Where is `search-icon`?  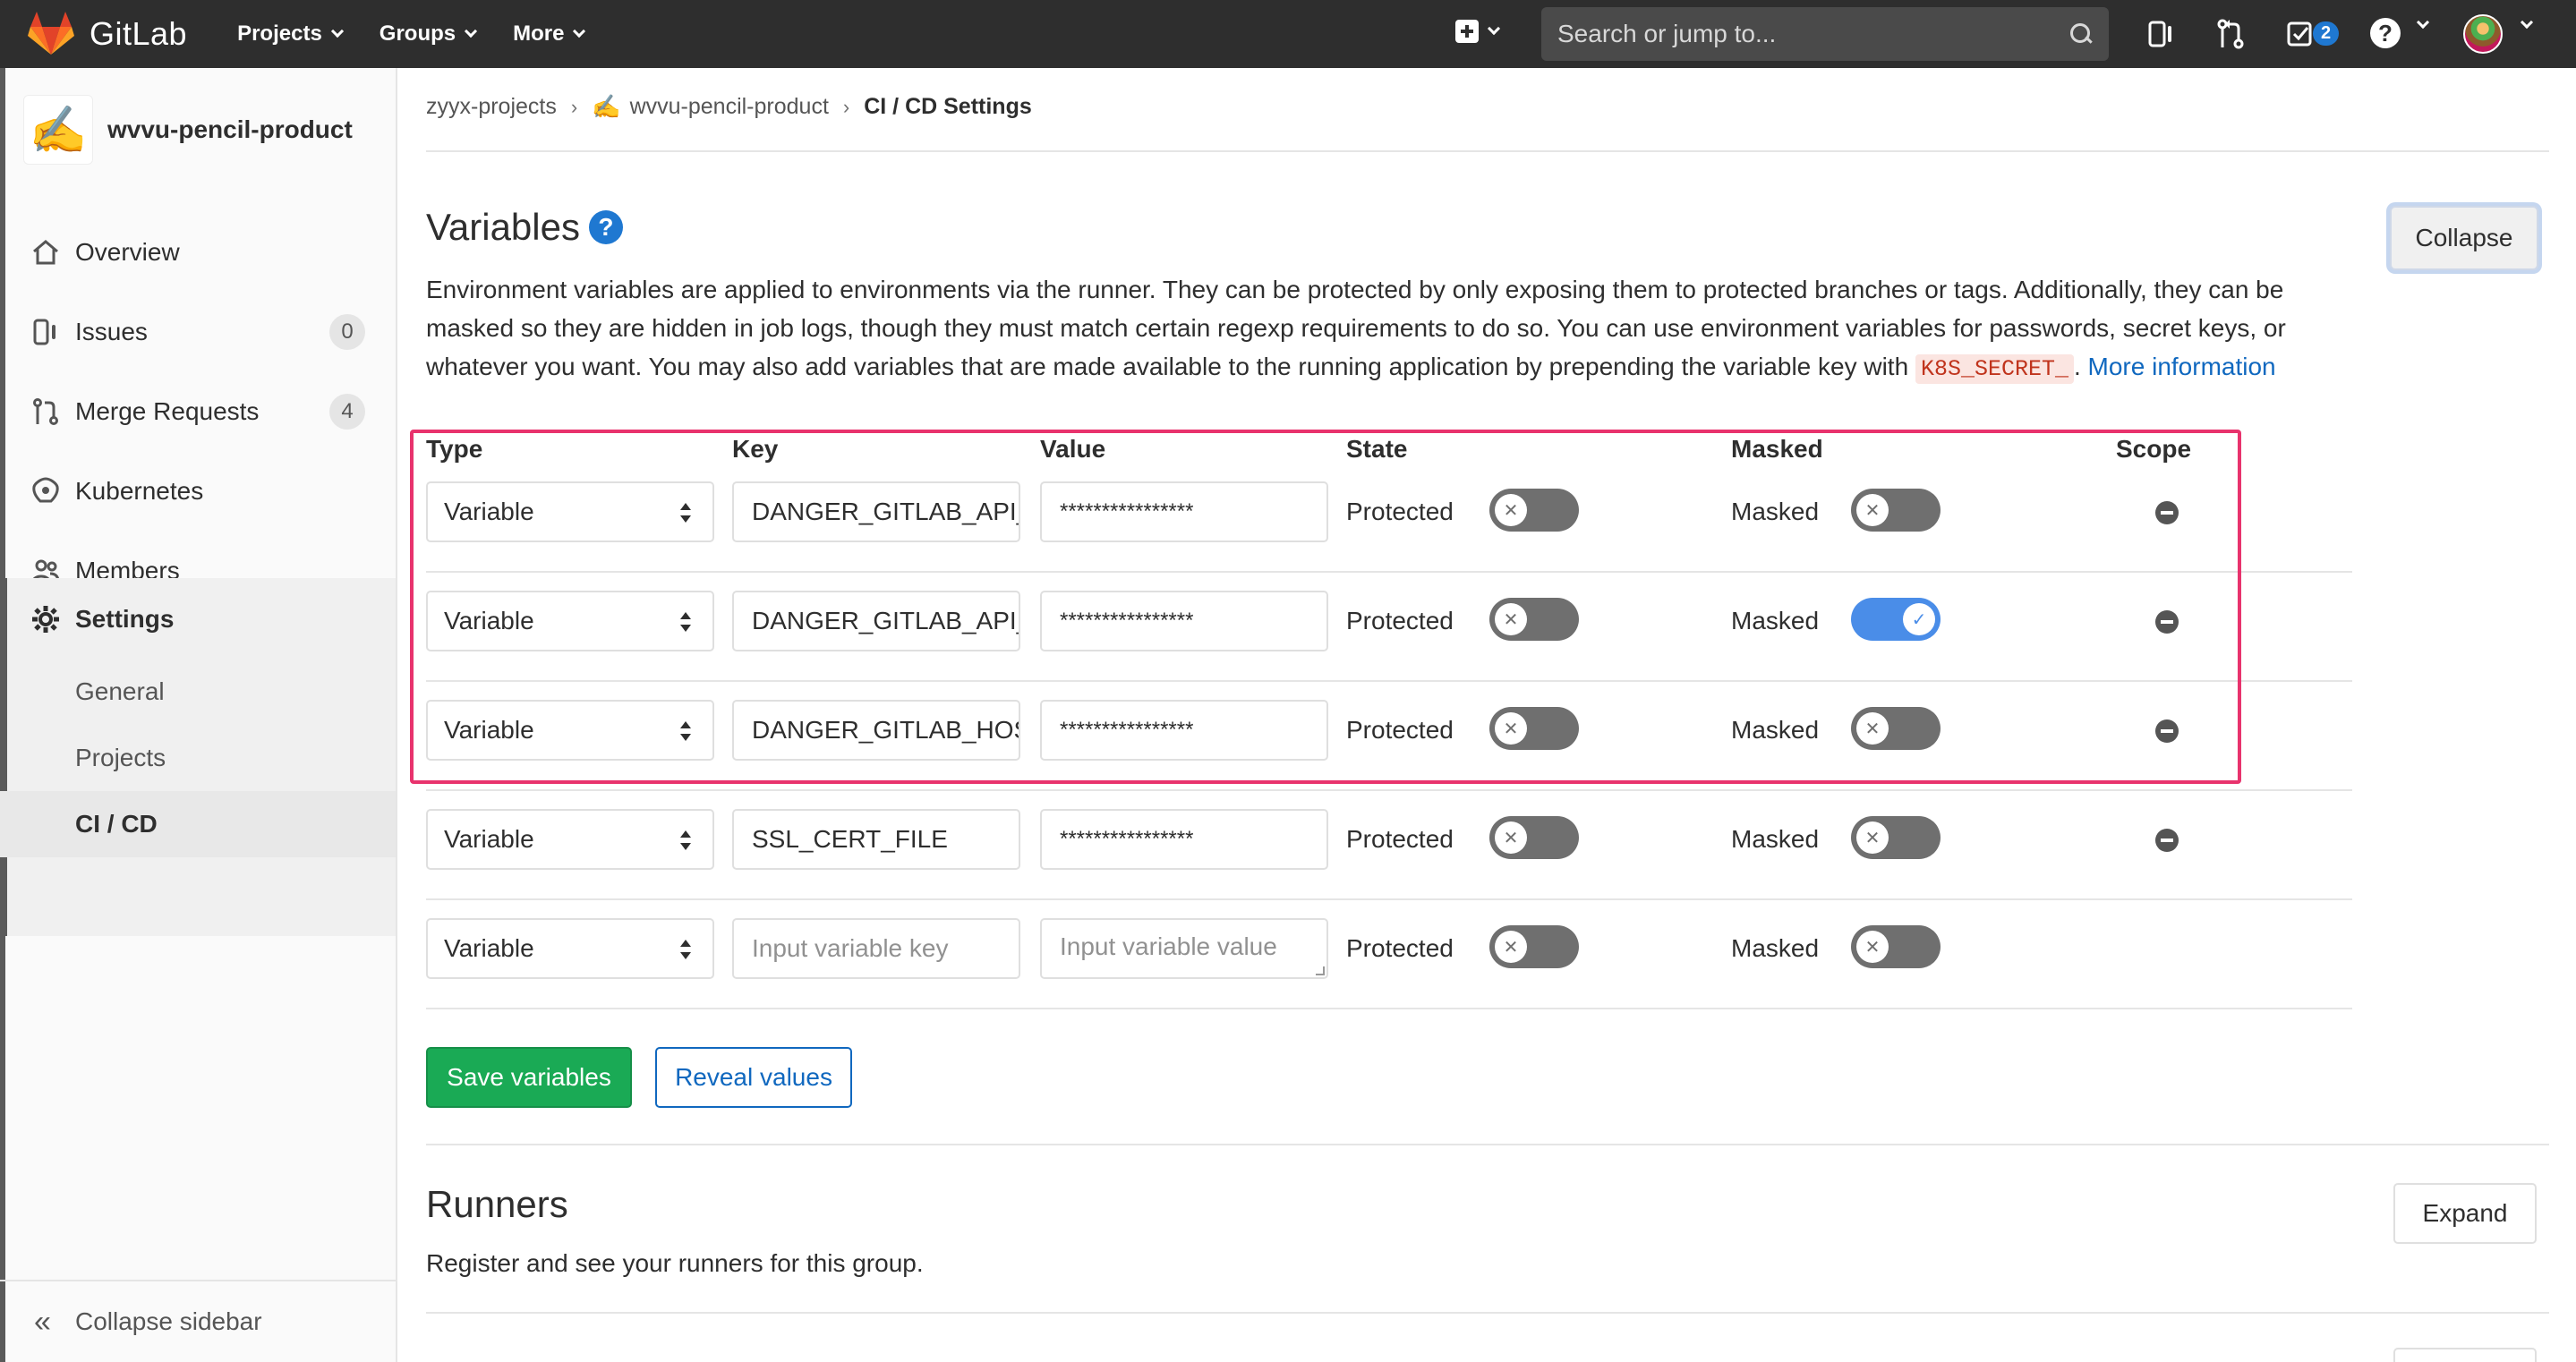 search-icon is located at coordinates (2081, 34).